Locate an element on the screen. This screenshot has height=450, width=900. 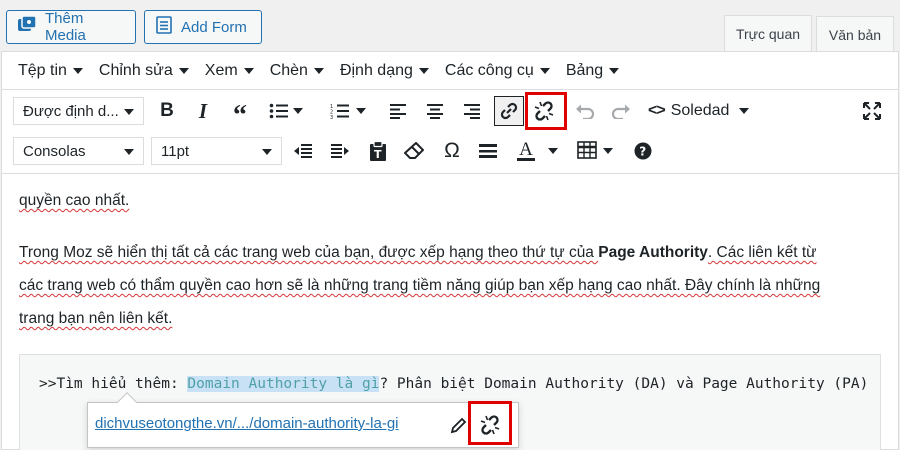
add-media-button: Thêm Media is located at coordinates (71, 27).